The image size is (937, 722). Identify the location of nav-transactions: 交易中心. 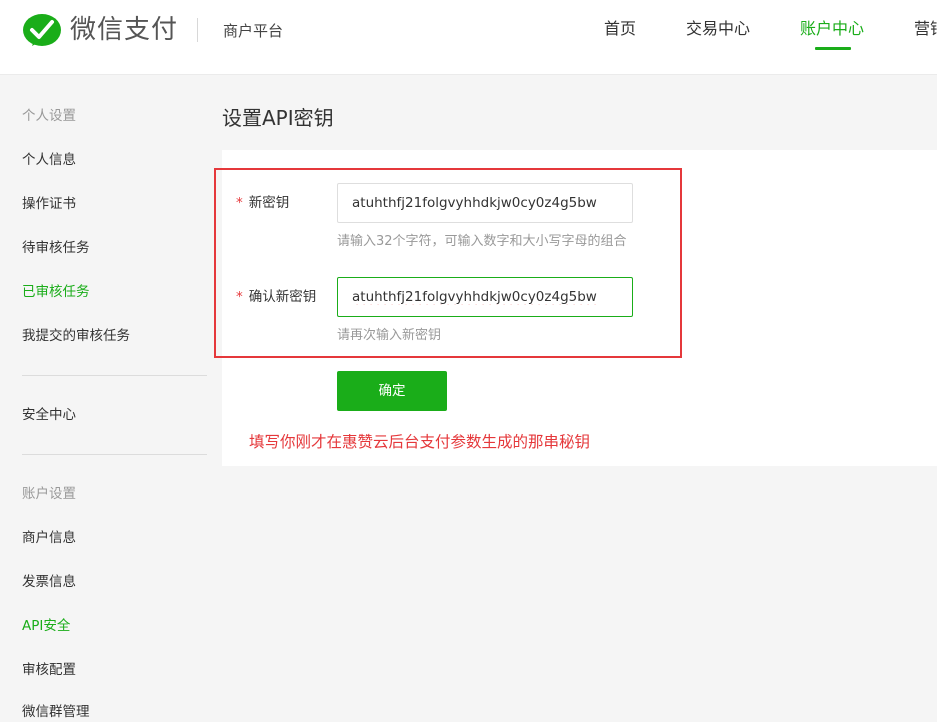
(718, 29).